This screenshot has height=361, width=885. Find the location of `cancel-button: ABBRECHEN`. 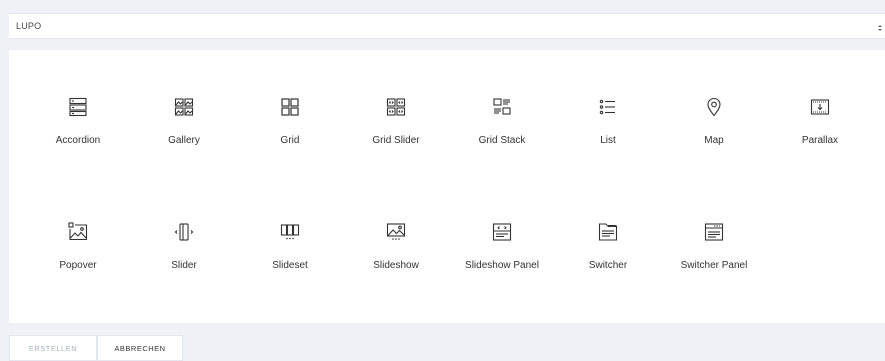

cancel-button: ABBRECHEN is located at coordinates (140, 348).